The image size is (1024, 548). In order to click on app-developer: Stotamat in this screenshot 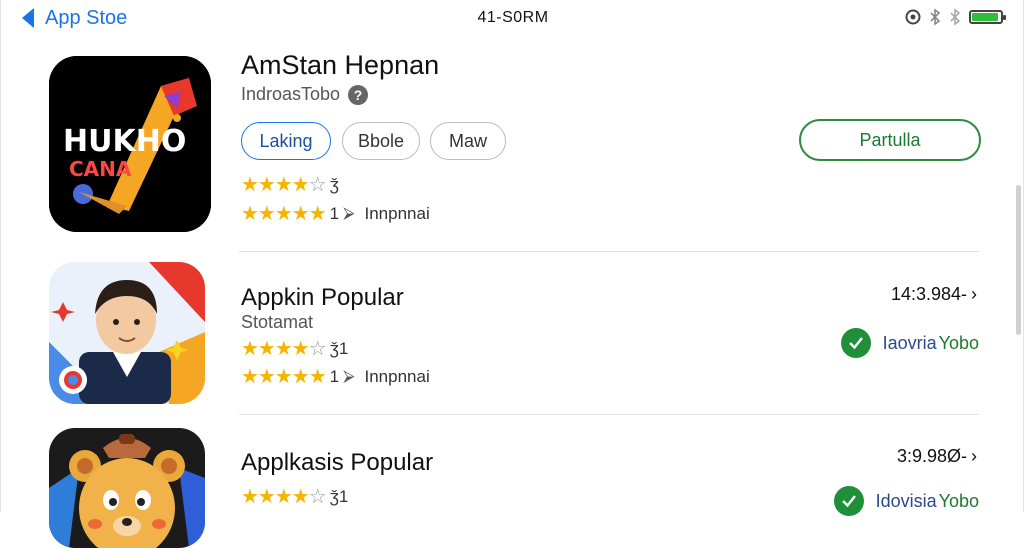, I will do `click(277, 322)`.